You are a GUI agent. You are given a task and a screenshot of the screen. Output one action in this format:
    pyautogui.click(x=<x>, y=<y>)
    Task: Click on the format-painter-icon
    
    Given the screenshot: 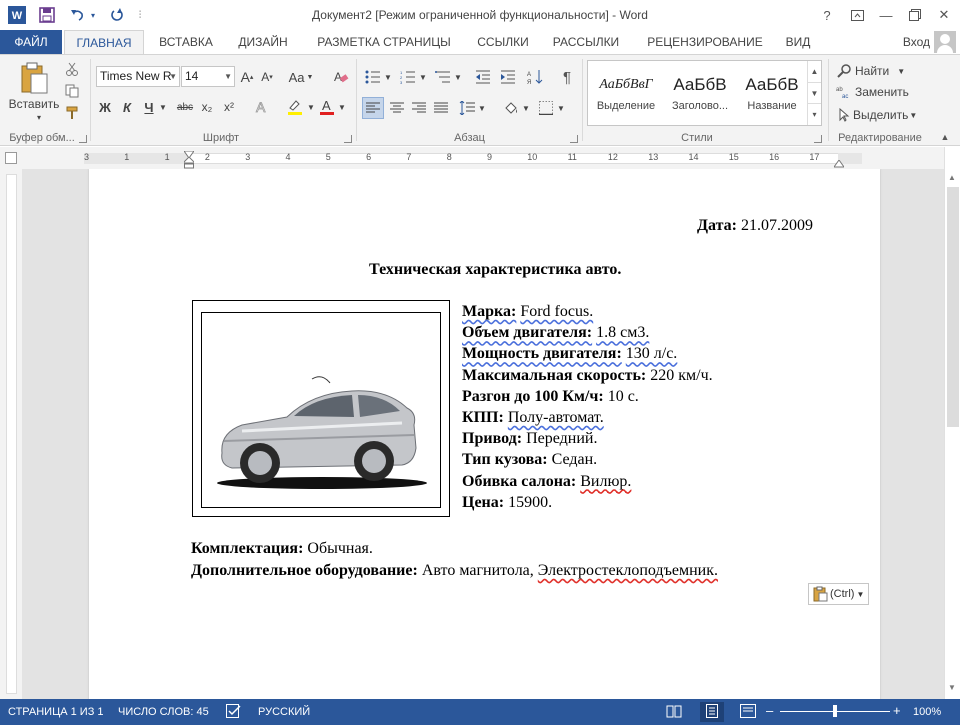 What is the action you would take?
    pyautogui.click(x=72, y=113)
    